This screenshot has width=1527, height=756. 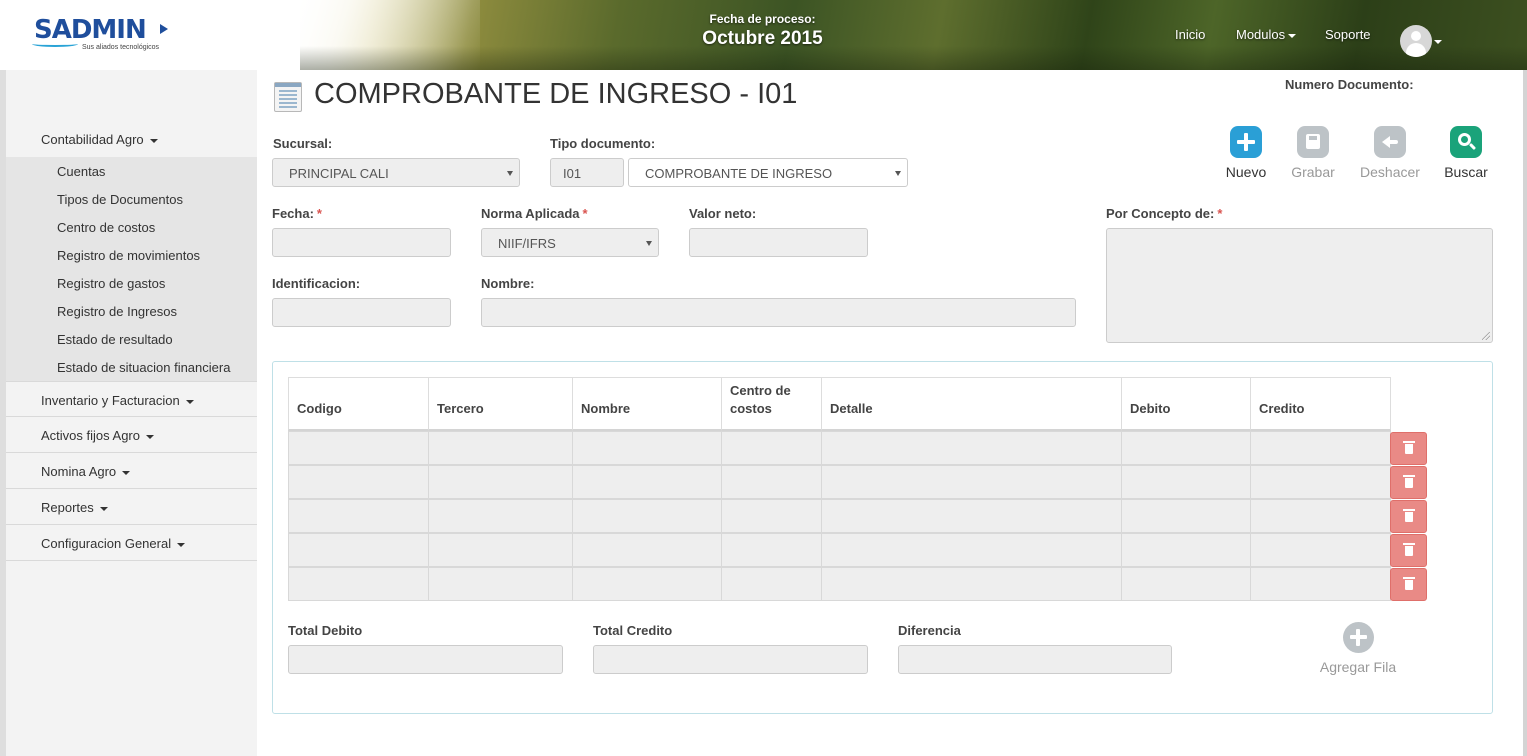 I want to click on nombre-input, so click(x=778, y=312).